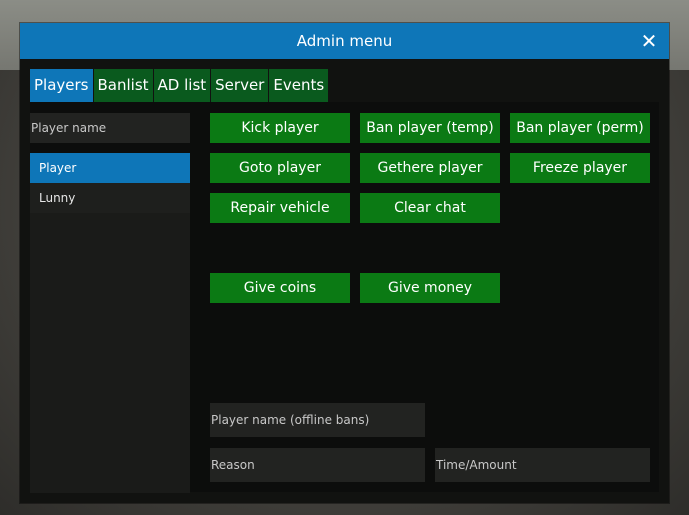 The image size is (689, 515). I want to click on reason-field: Reason, so click(317, 465).